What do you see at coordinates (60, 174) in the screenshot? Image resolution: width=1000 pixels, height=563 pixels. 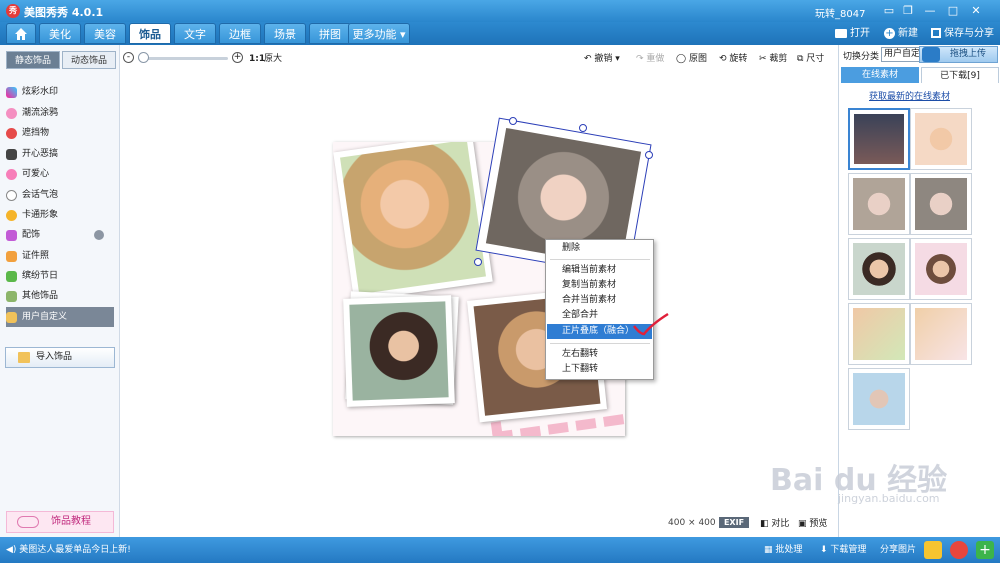 I see `category-item: 可爱心` at bounding box center [60, 174].